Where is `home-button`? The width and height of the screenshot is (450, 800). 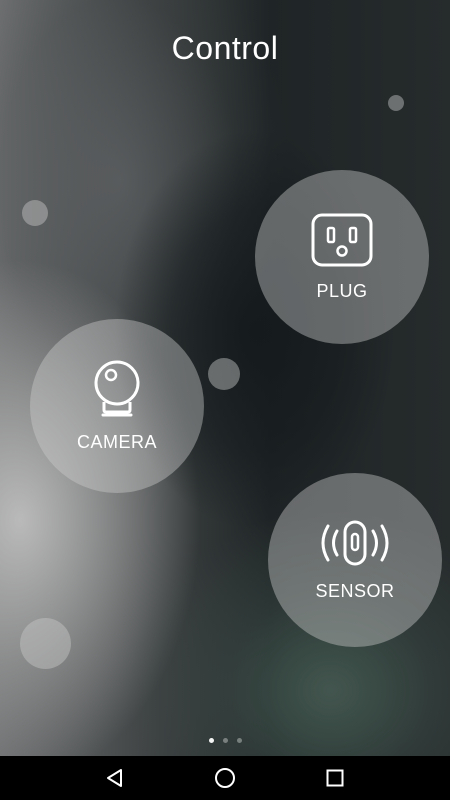
home-button is located at coordinates (225, 778).